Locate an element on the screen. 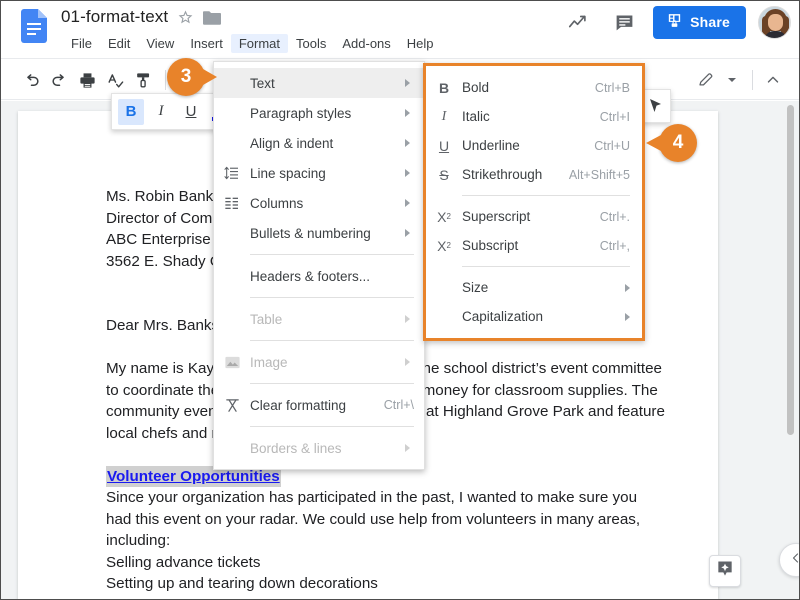 This screenshot has height=600, width=800. submenu-item-label: Superscript is located at coordinates (496, 216).